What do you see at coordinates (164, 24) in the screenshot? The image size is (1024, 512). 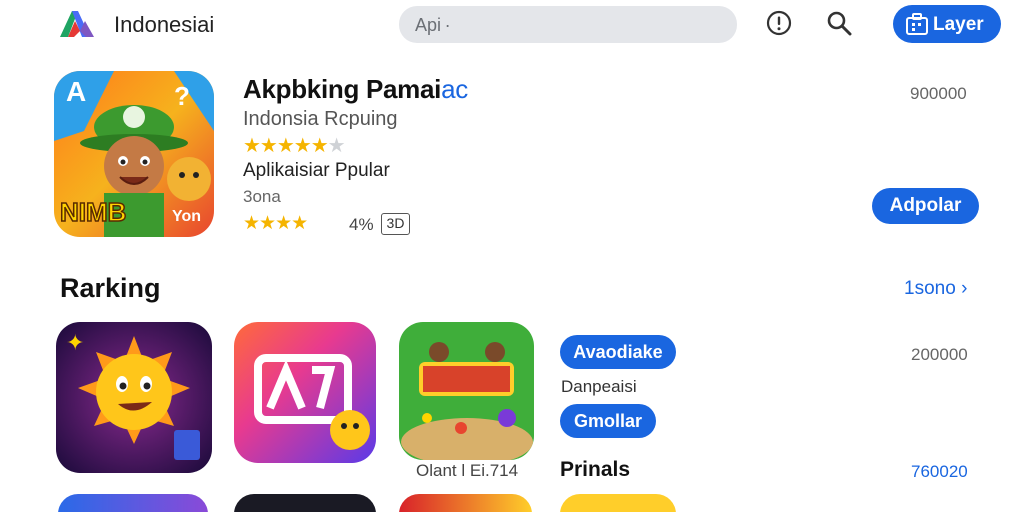 I see `brand-name: Indonesiai` at bounding box center [164, 24].